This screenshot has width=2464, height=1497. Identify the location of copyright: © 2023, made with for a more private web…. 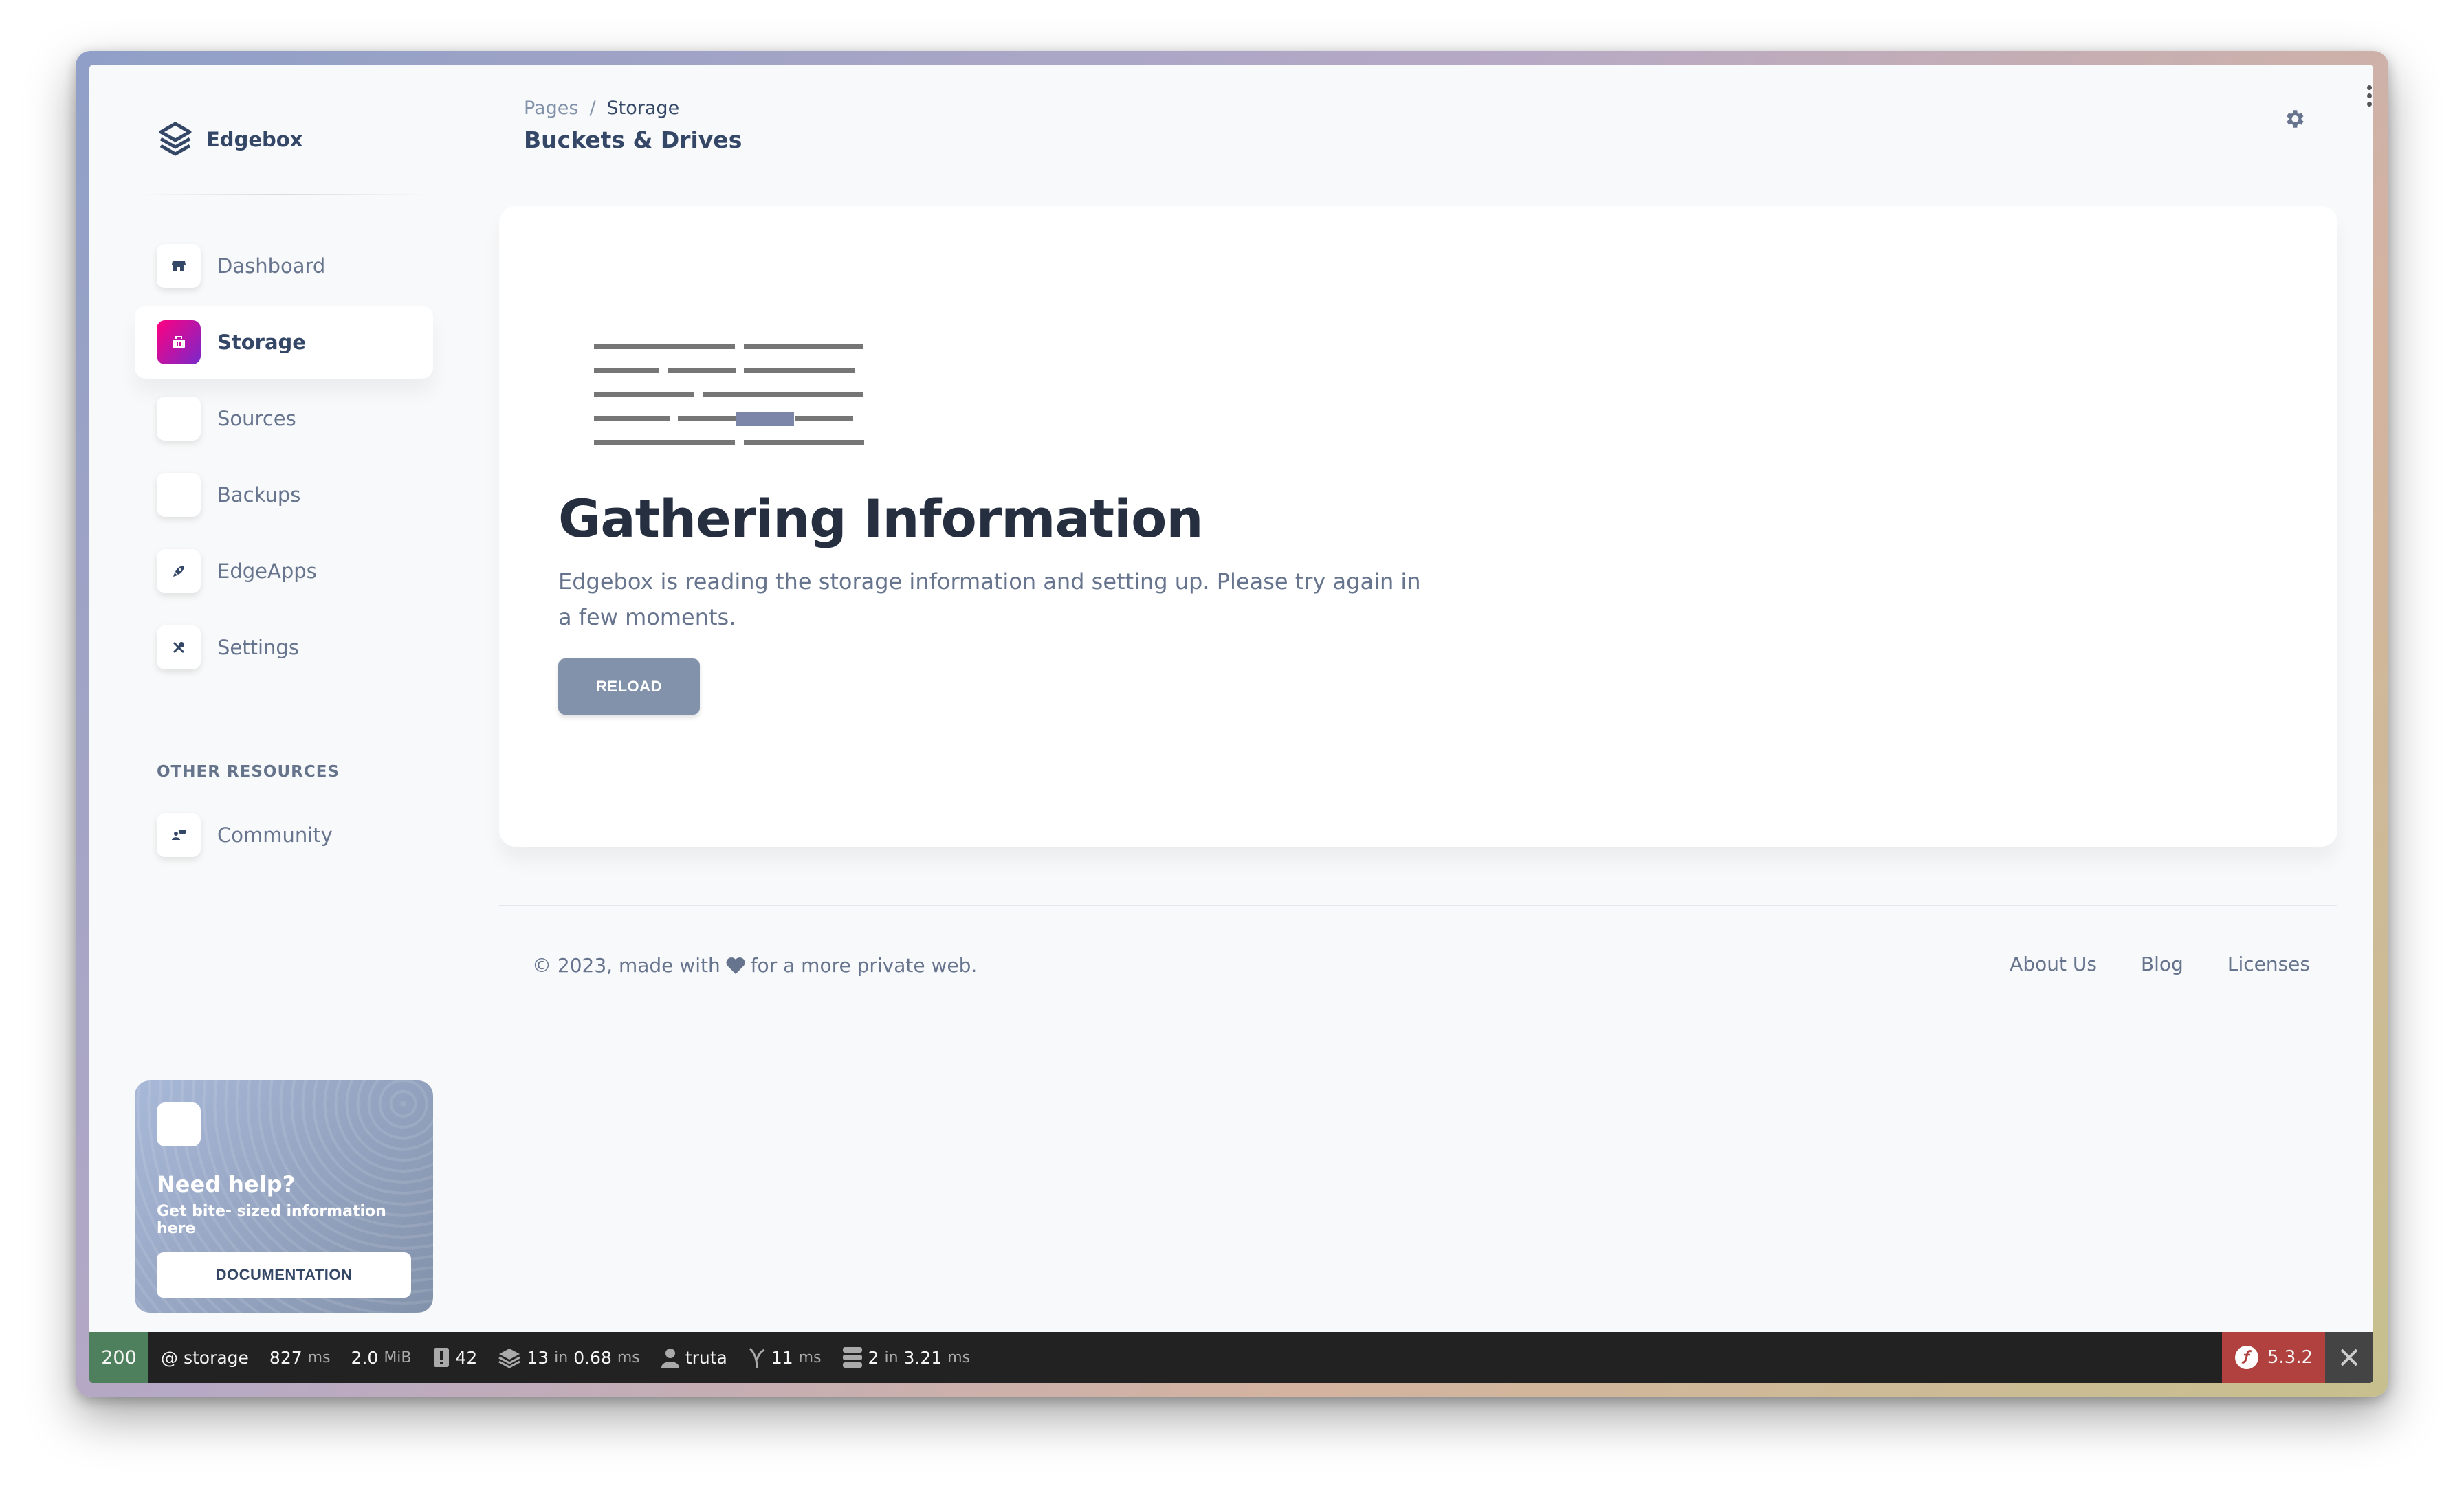
(754, 965).